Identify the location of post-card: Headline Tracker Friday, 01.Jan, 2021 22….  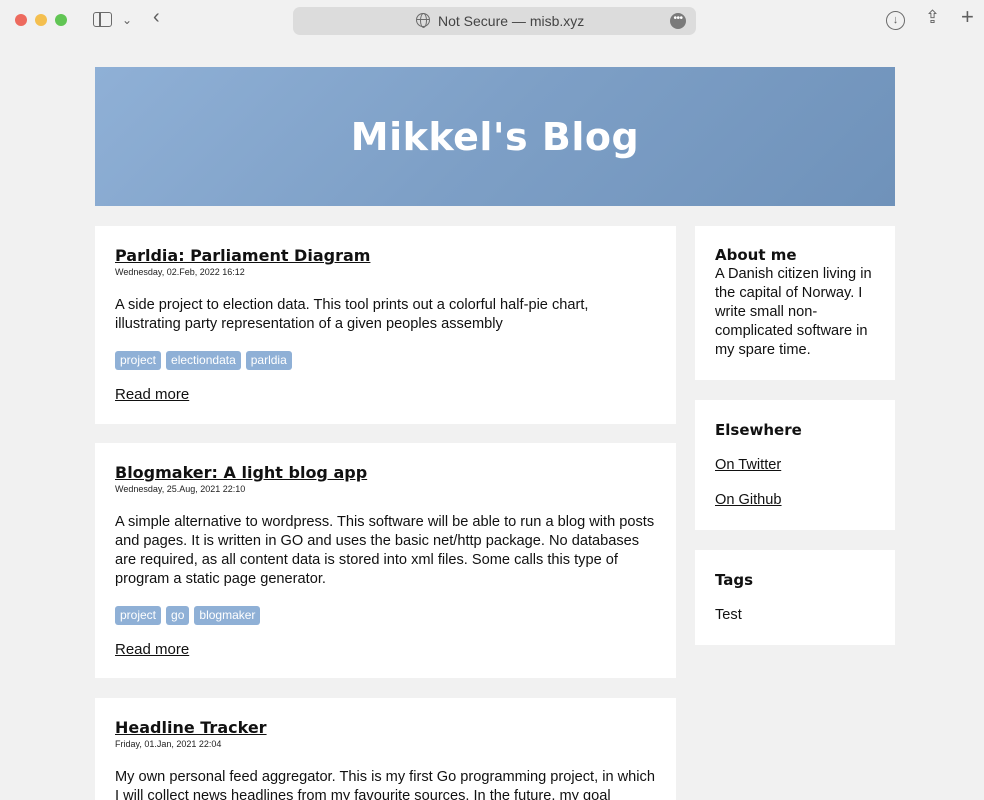
(385, 749).